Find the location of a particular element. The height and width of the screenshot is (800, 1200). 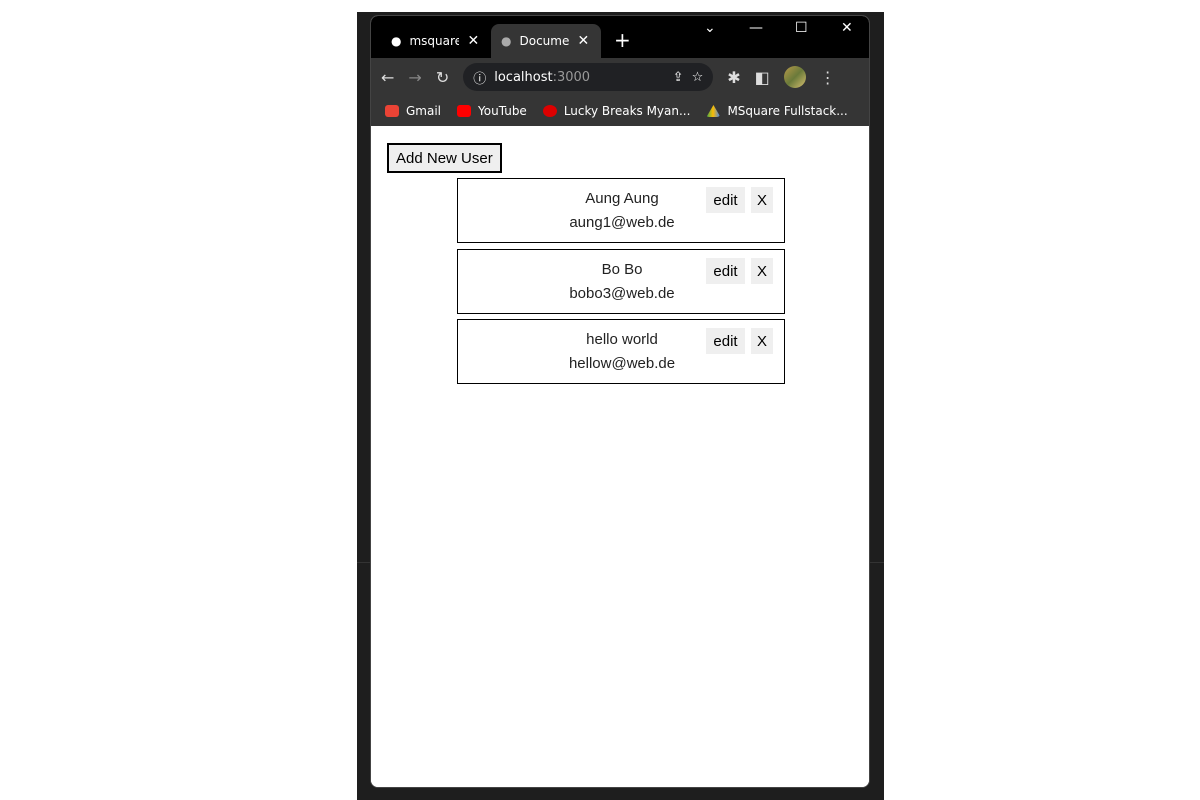

user-email: aung1@web.de is located at coordinates (622, 222).